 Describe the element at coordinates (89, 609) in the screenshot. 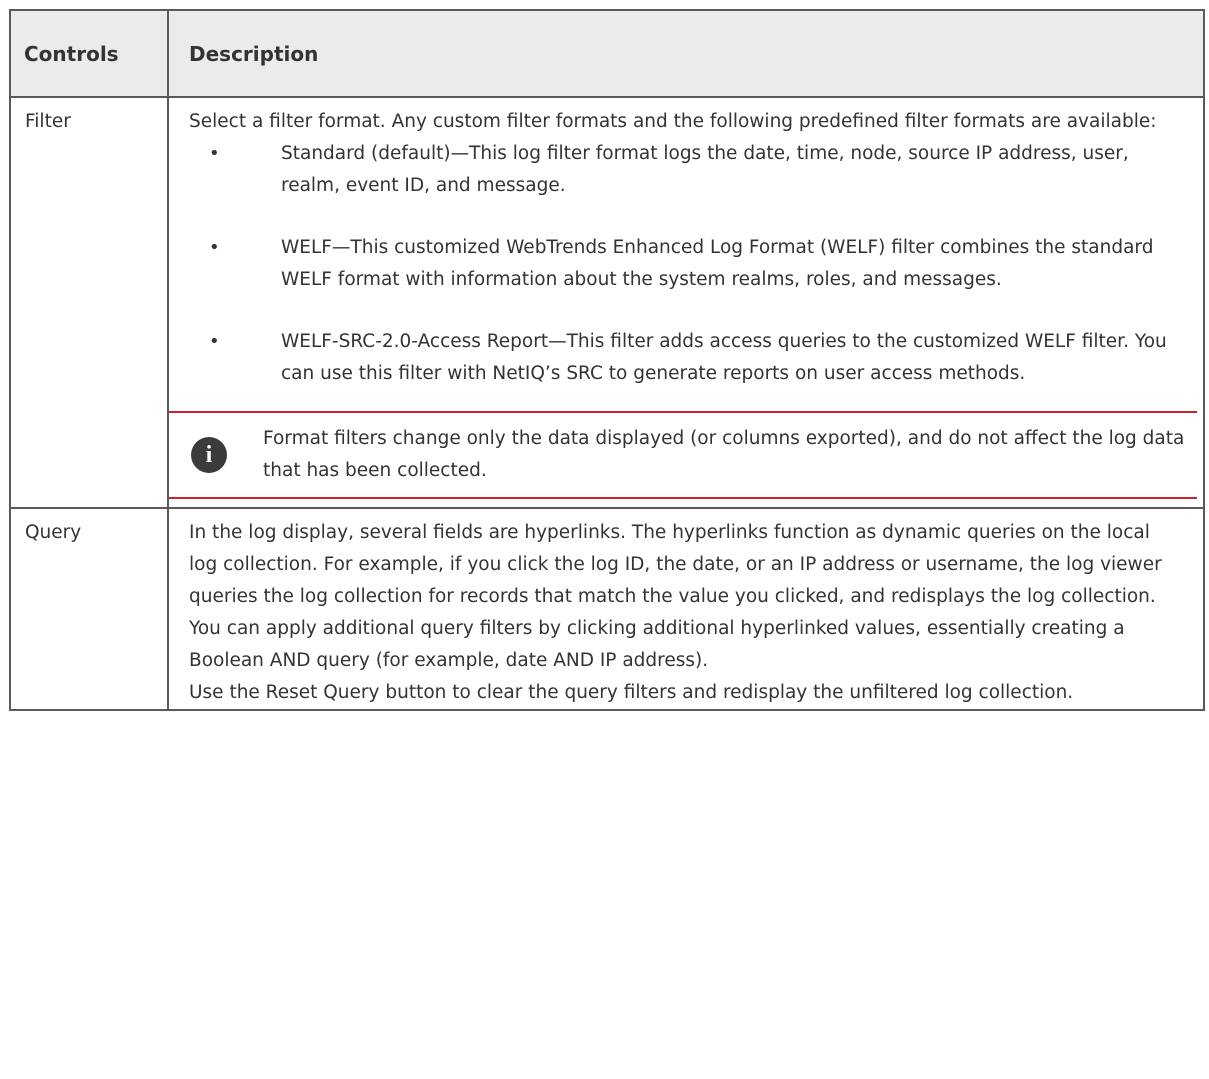

I see `control-name: Query` at that location.